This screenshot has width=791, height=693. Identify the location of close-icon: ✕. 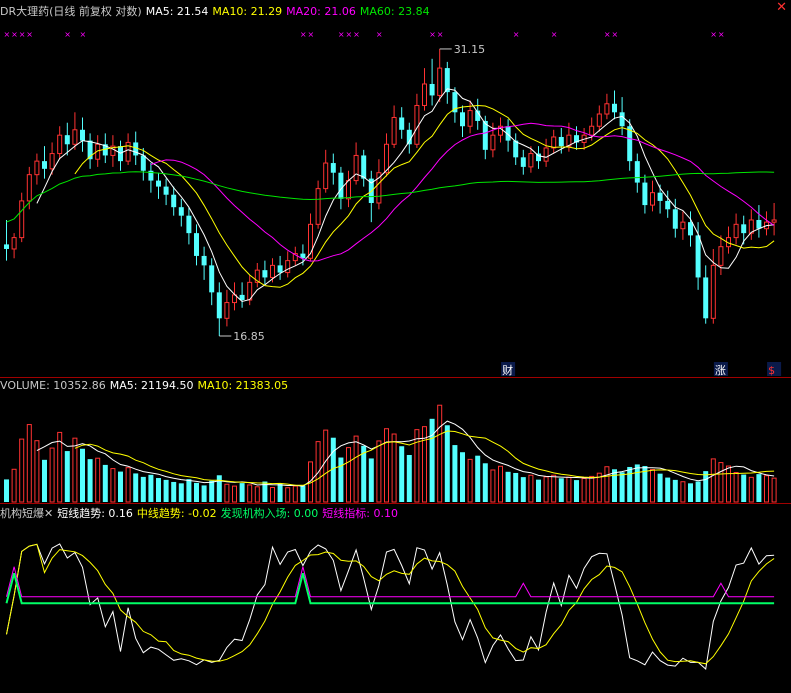
(781, 7).